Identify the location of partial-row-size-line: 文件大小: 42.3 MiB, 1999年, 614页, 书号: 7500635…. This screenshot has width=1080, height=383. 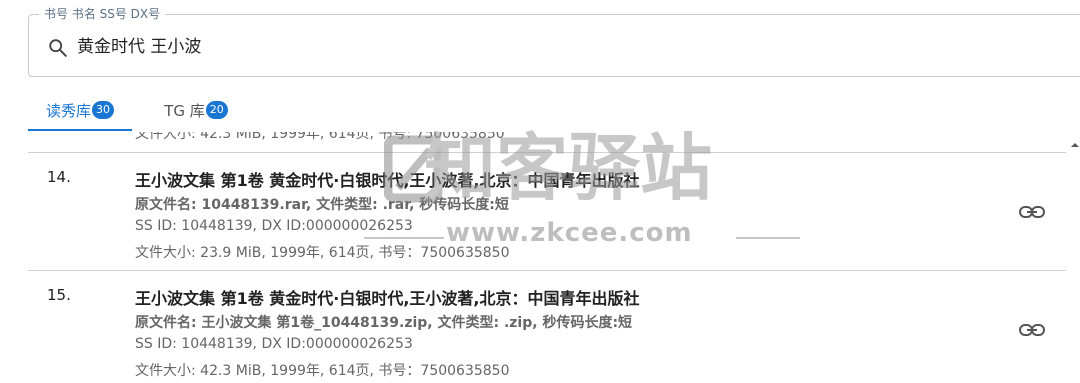
(320, 137).